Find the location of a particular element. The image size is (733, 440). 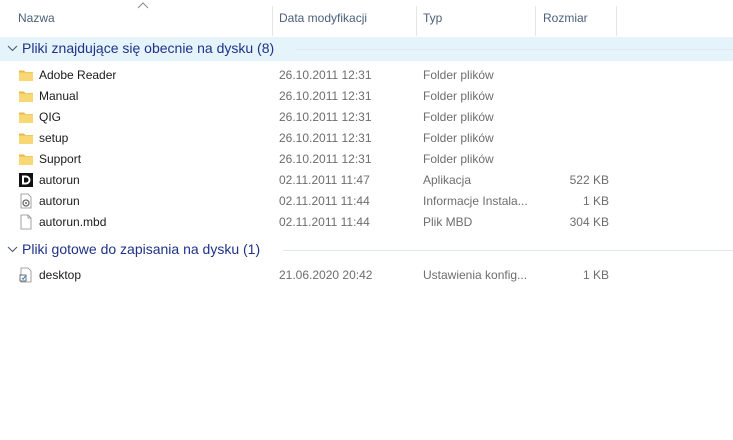

file-type: Plik MBD is located at coordinates (448, 222).